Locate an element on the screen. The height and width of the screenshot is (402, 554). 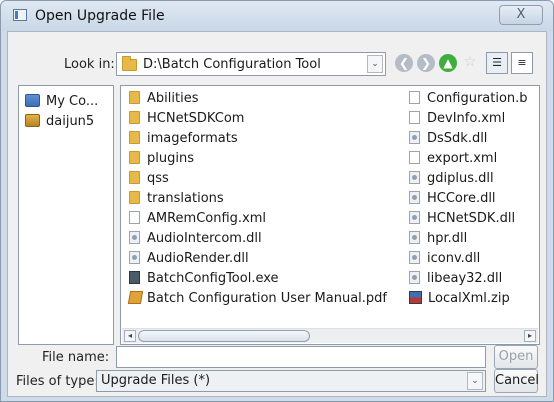
file-name: export.xml is located at coordinates (462, 158).